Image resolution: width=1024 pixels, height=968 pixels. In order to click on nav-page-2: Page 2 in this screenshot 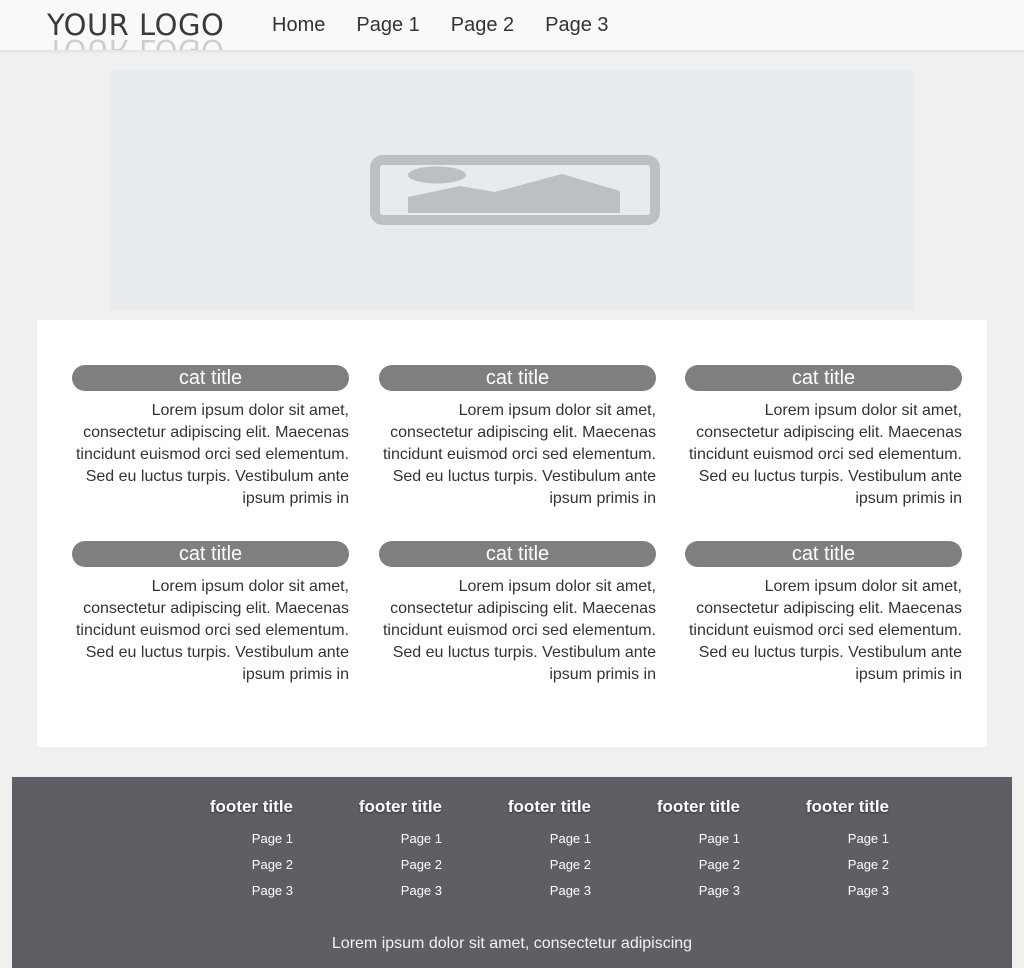, I will do `click(482, 25)`.